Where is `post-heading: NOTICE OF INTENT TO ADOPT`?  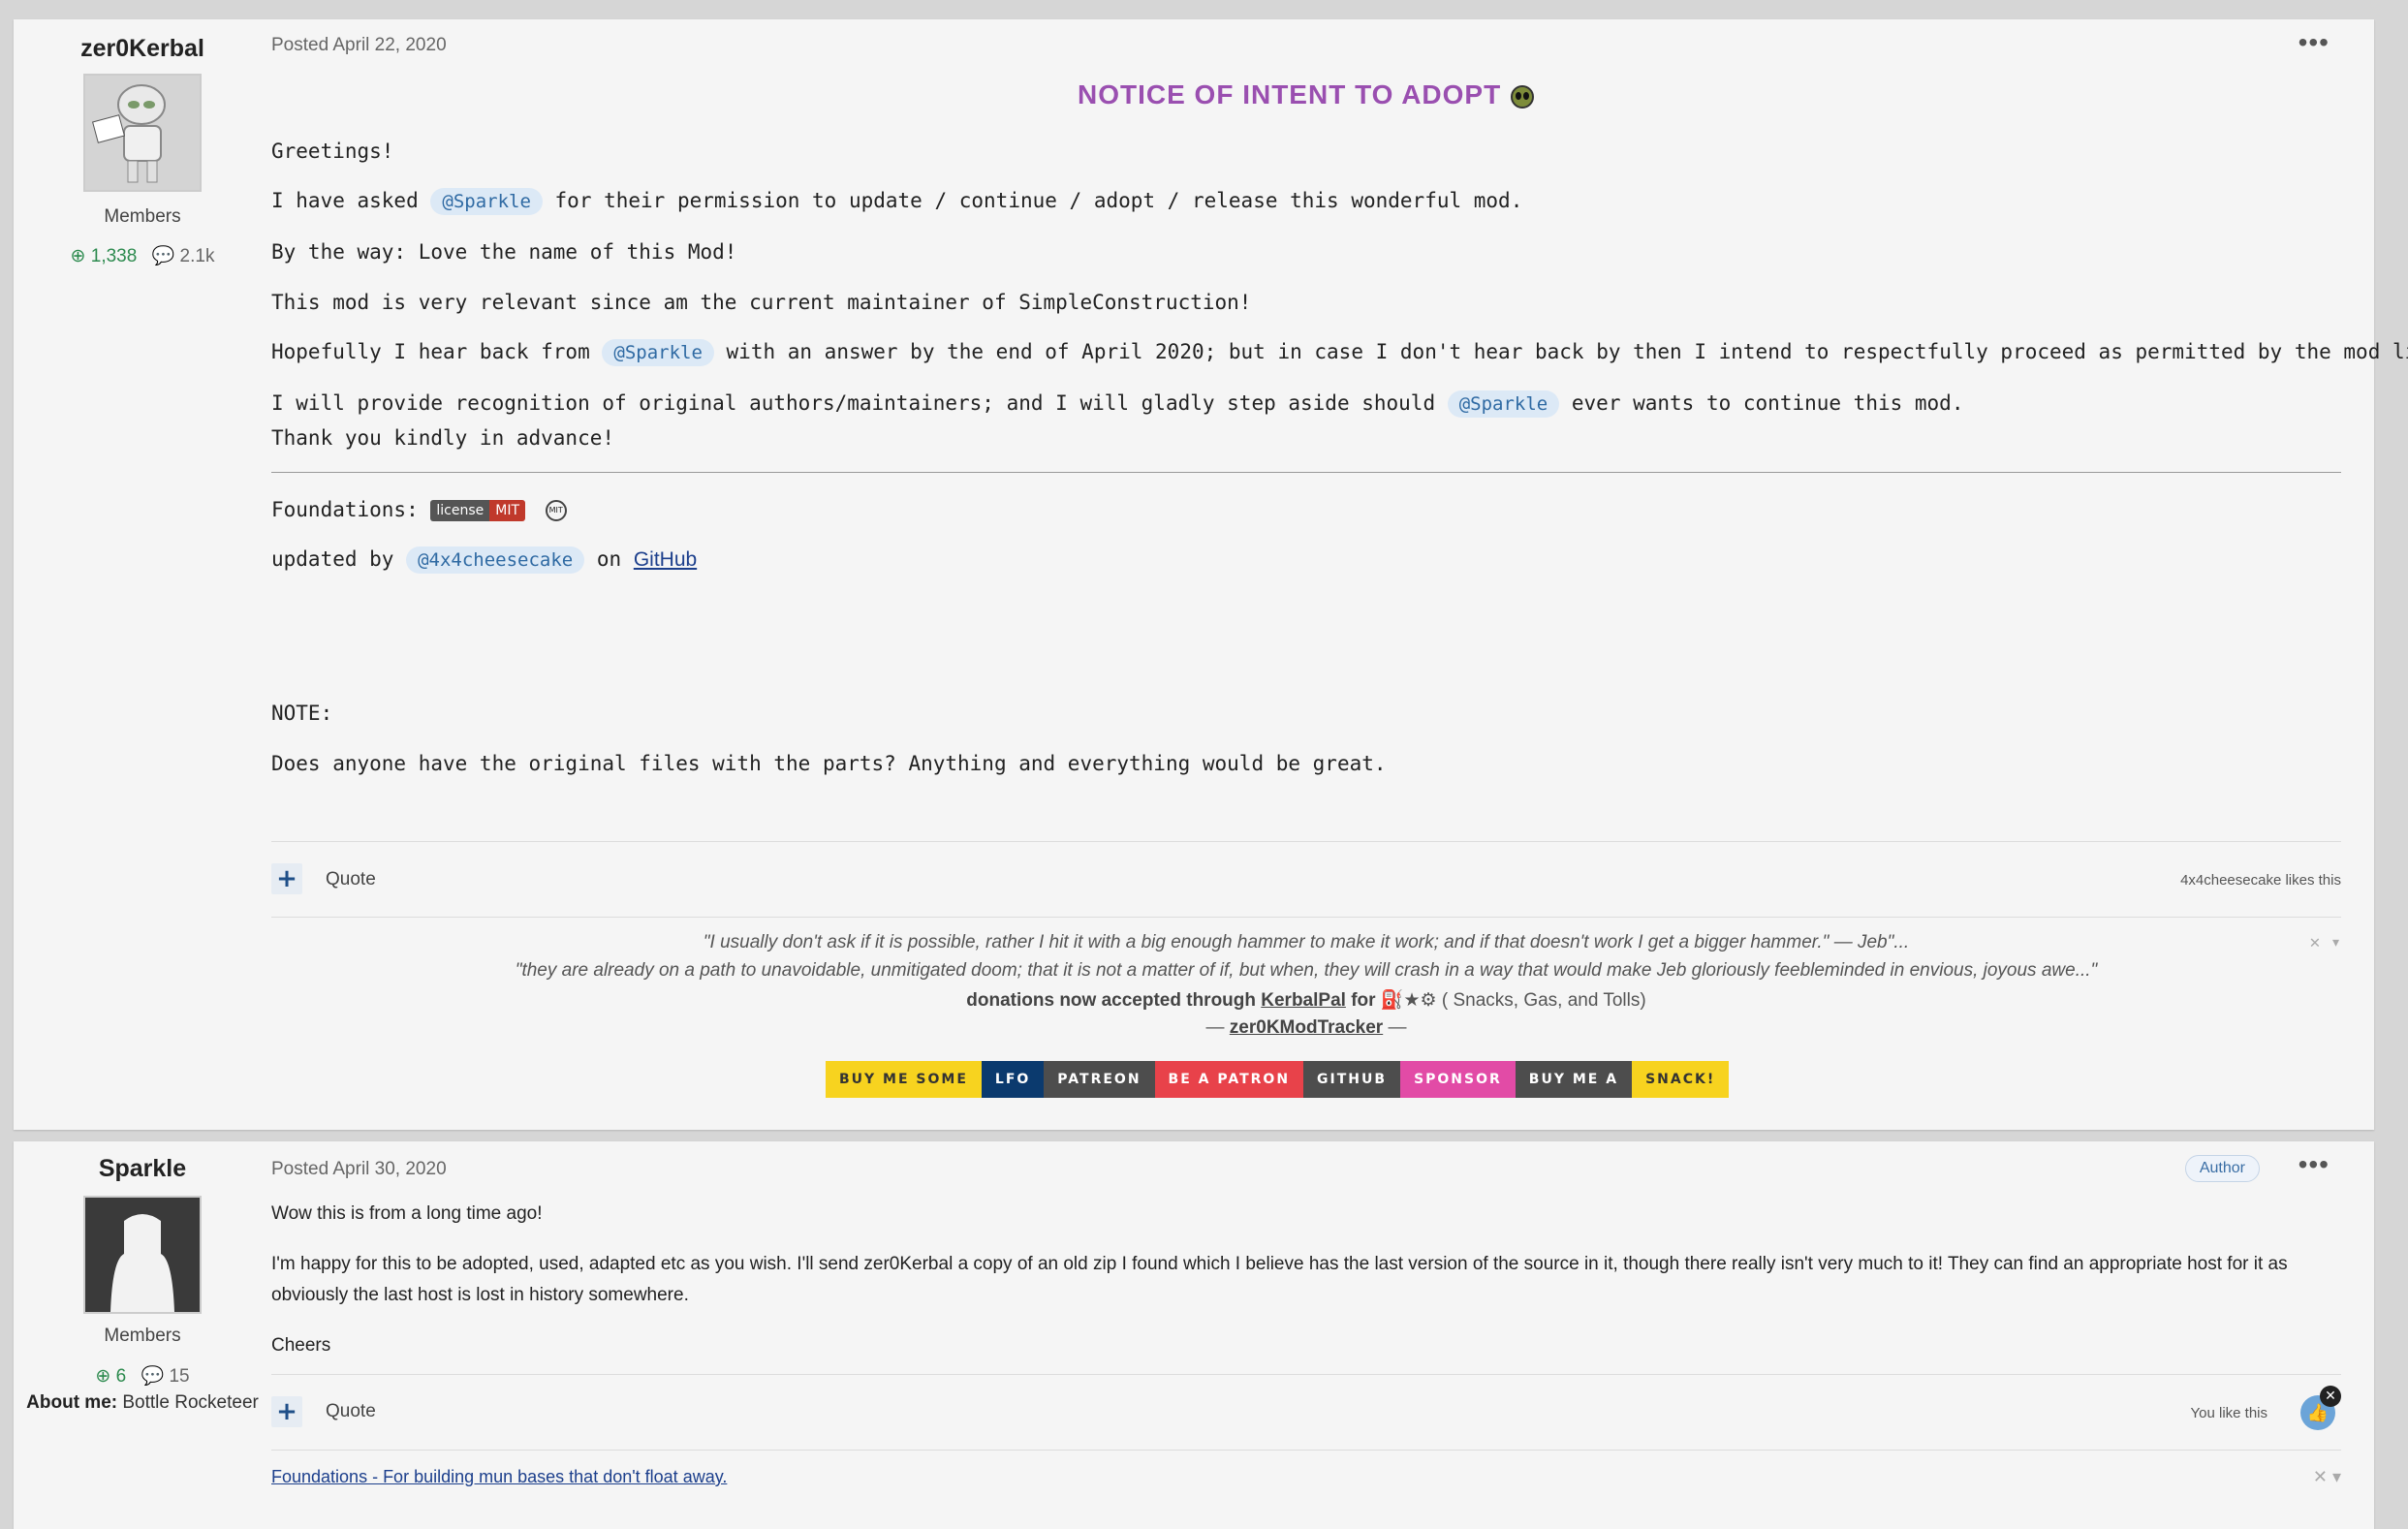
post-heading: NOTICE OF INTENT TO ADOPT is located at coordinates (1306, 95).